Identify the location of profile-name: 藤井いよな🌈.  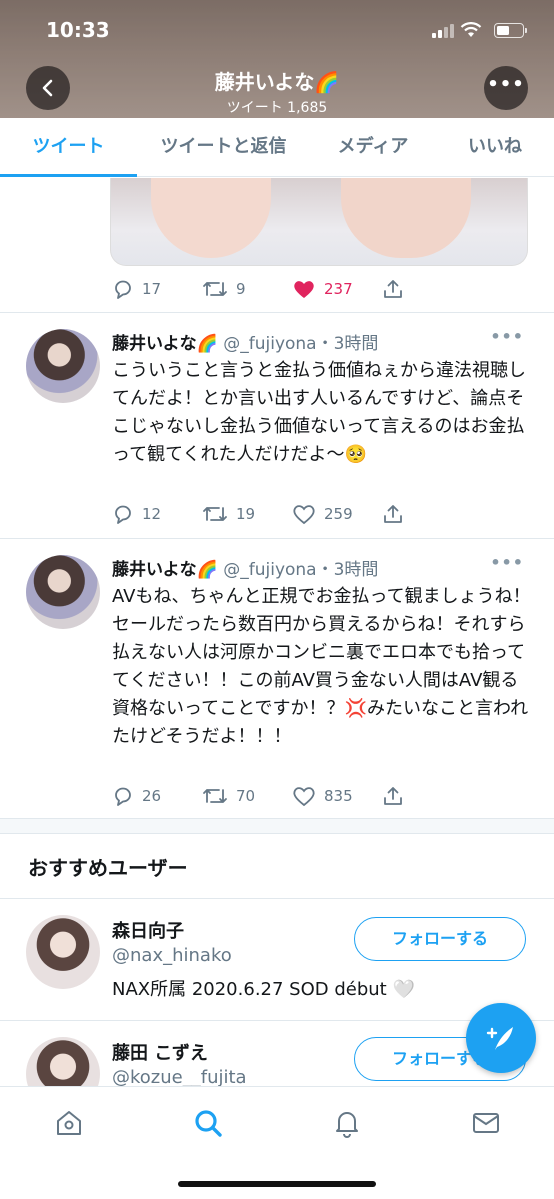
(277, 82).